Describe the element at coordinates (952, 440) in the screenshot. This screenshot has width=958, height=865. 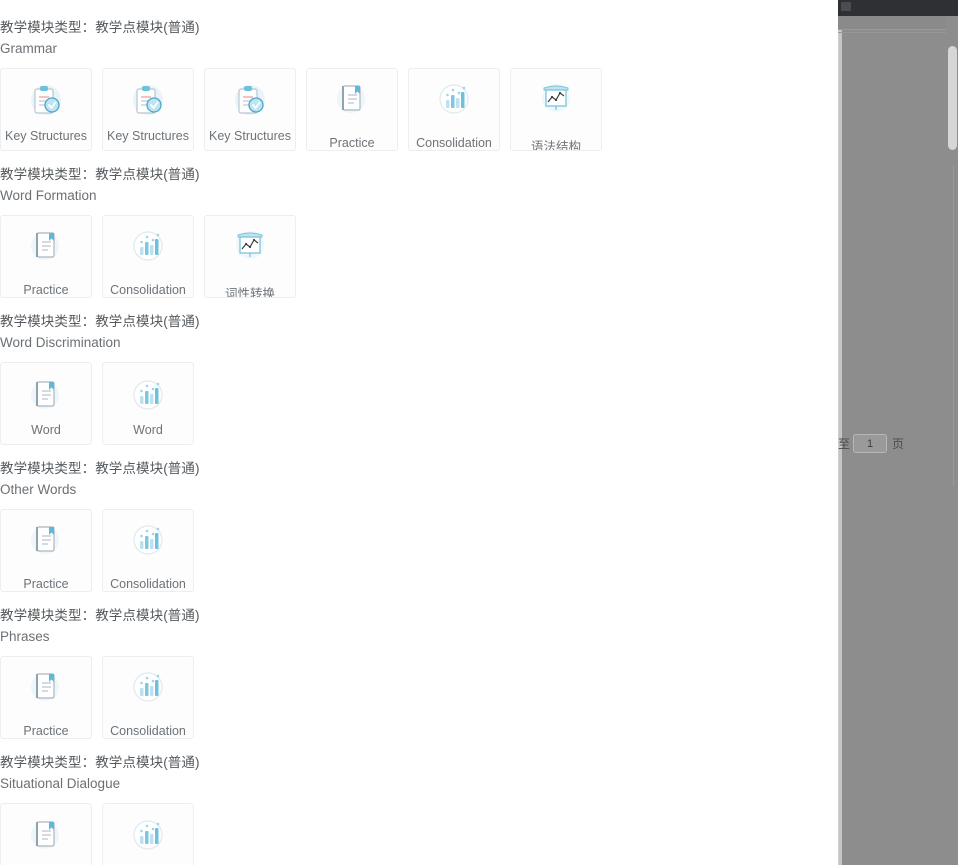
I see `vertical-scrollbar-track` at that location.